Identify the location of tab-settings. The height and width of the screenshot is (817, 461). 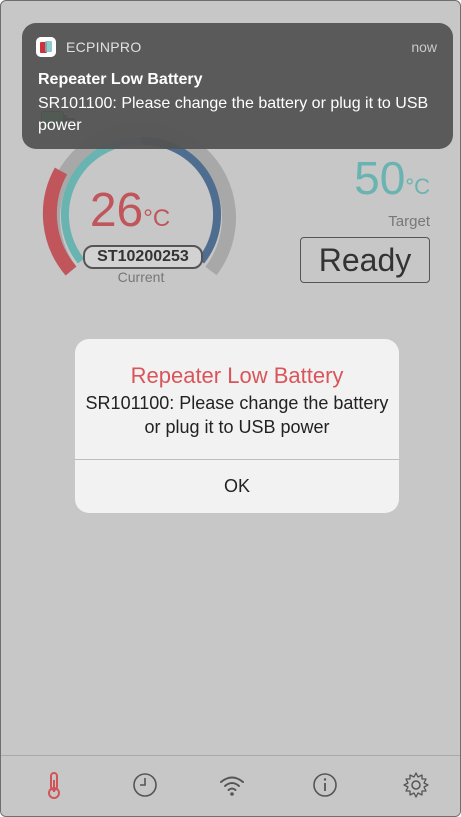
(416, 785).